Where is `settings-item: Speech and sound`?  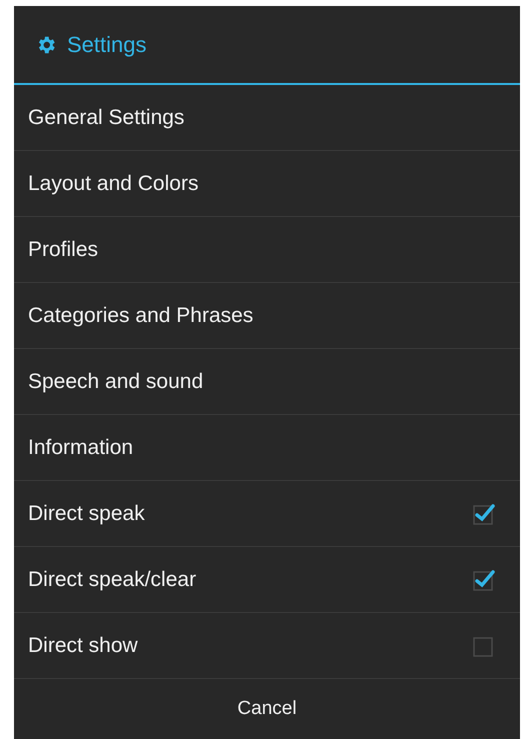 settings-item: Speech and sound is located at coordinates (267, 382).